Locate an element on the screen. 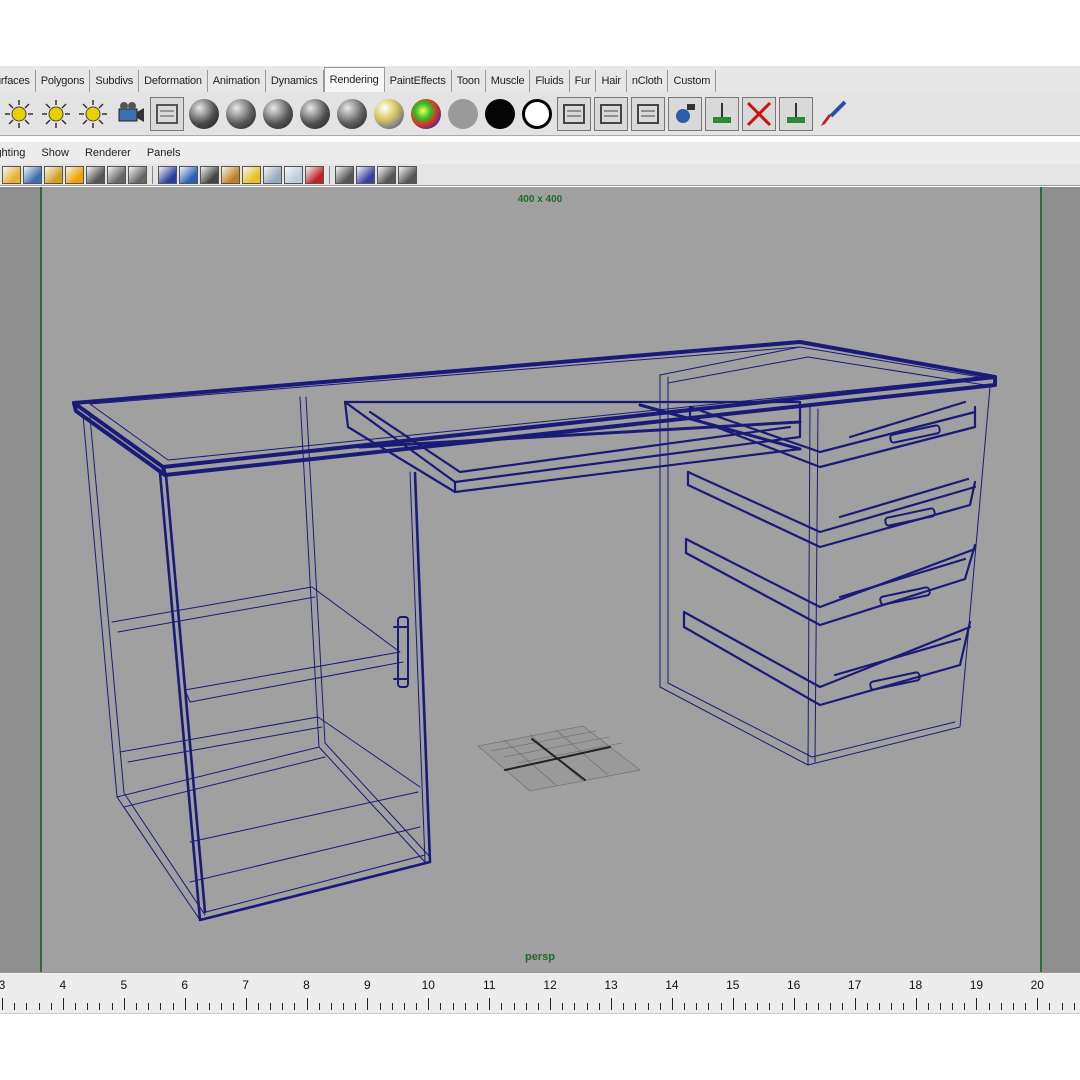  smooth-shade-icon is located at coordinates (188, 174).